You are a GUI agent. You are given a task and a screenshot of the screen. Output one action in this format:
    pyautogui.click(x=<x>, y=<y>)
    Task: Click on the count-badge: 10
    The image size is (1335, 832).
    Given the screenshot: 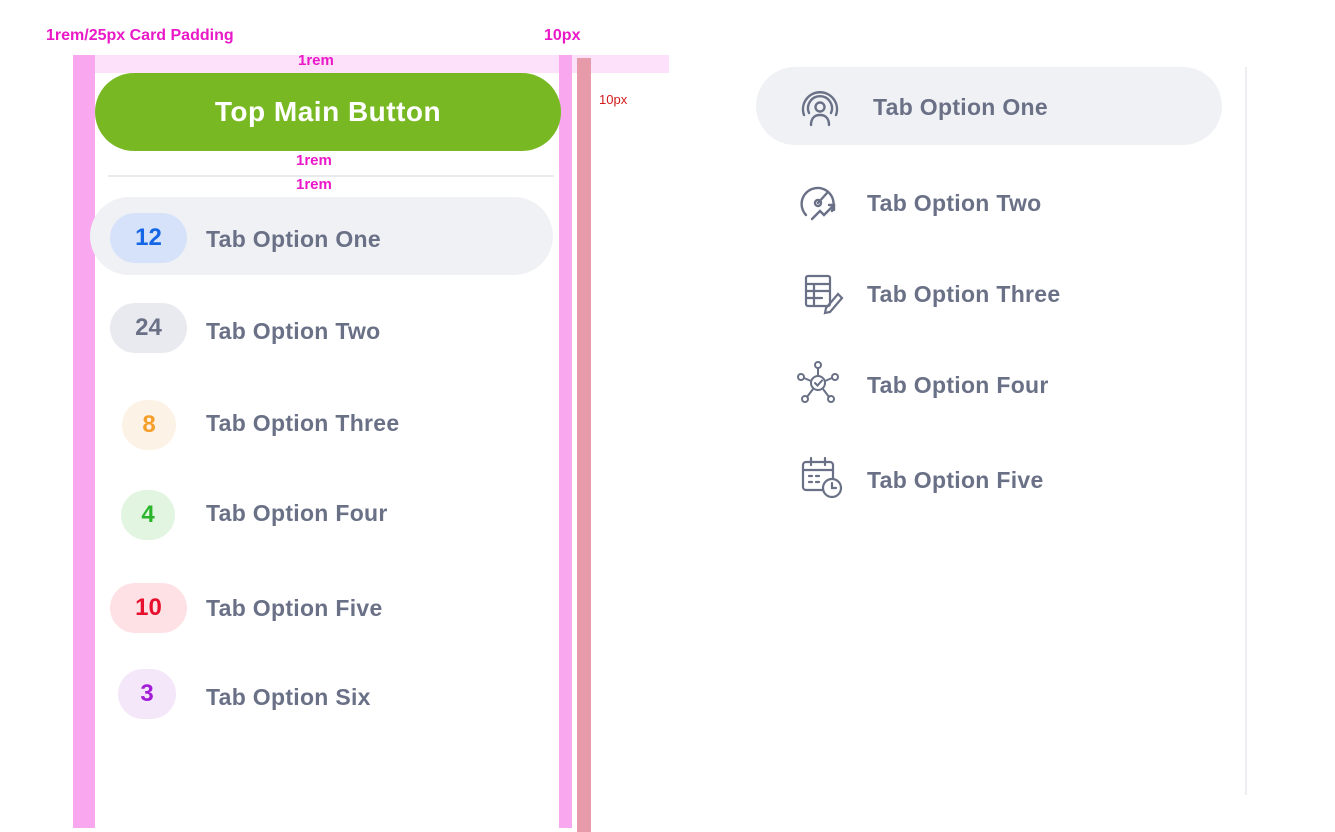 What is the action you would take?
    pyautogui.click(x=148, y=608)
    